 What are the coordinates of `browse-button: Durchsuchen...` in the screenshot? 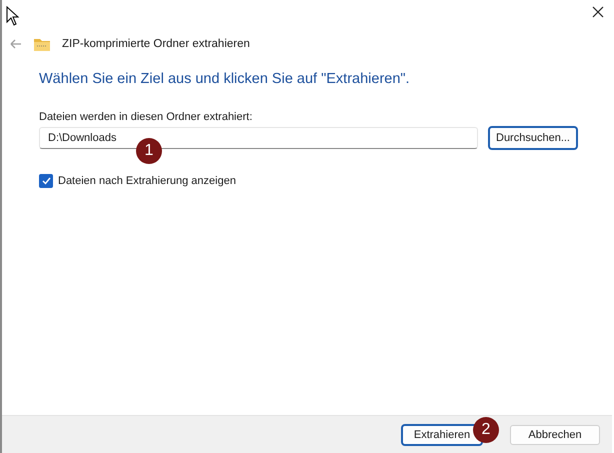 It's located at (533, 138).